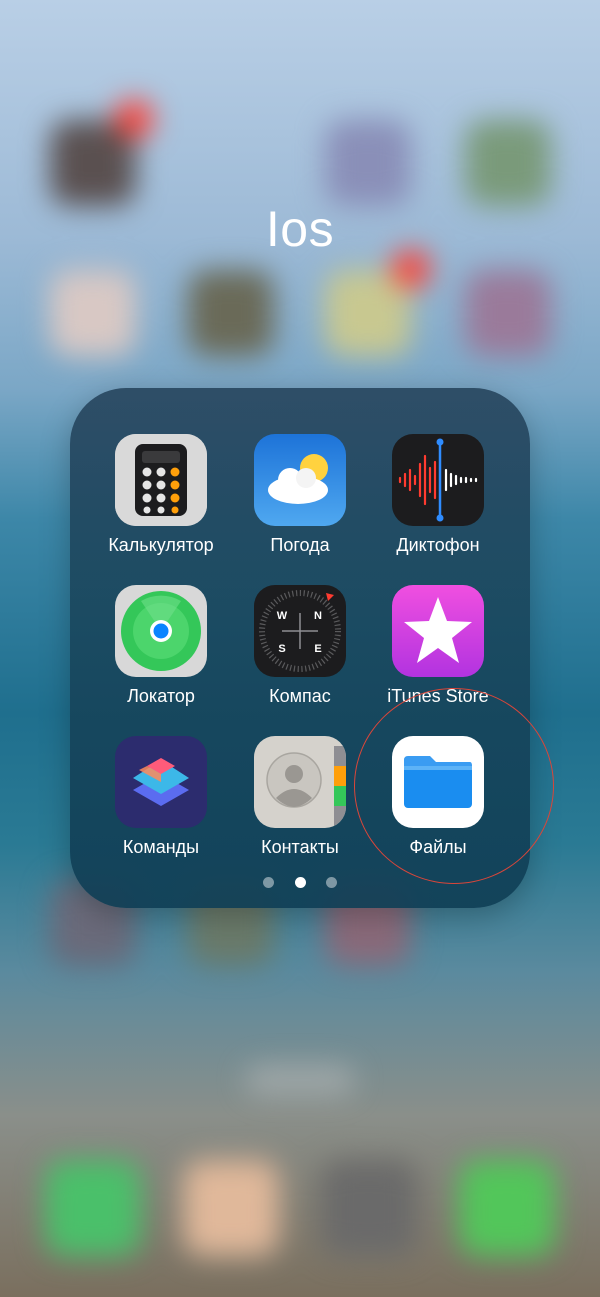 The width and height of the screenshot is (600, 1297). Describe the element at coordinates (161, 545) in the screenshot. I see `app-label: Калькулятор` at that location.